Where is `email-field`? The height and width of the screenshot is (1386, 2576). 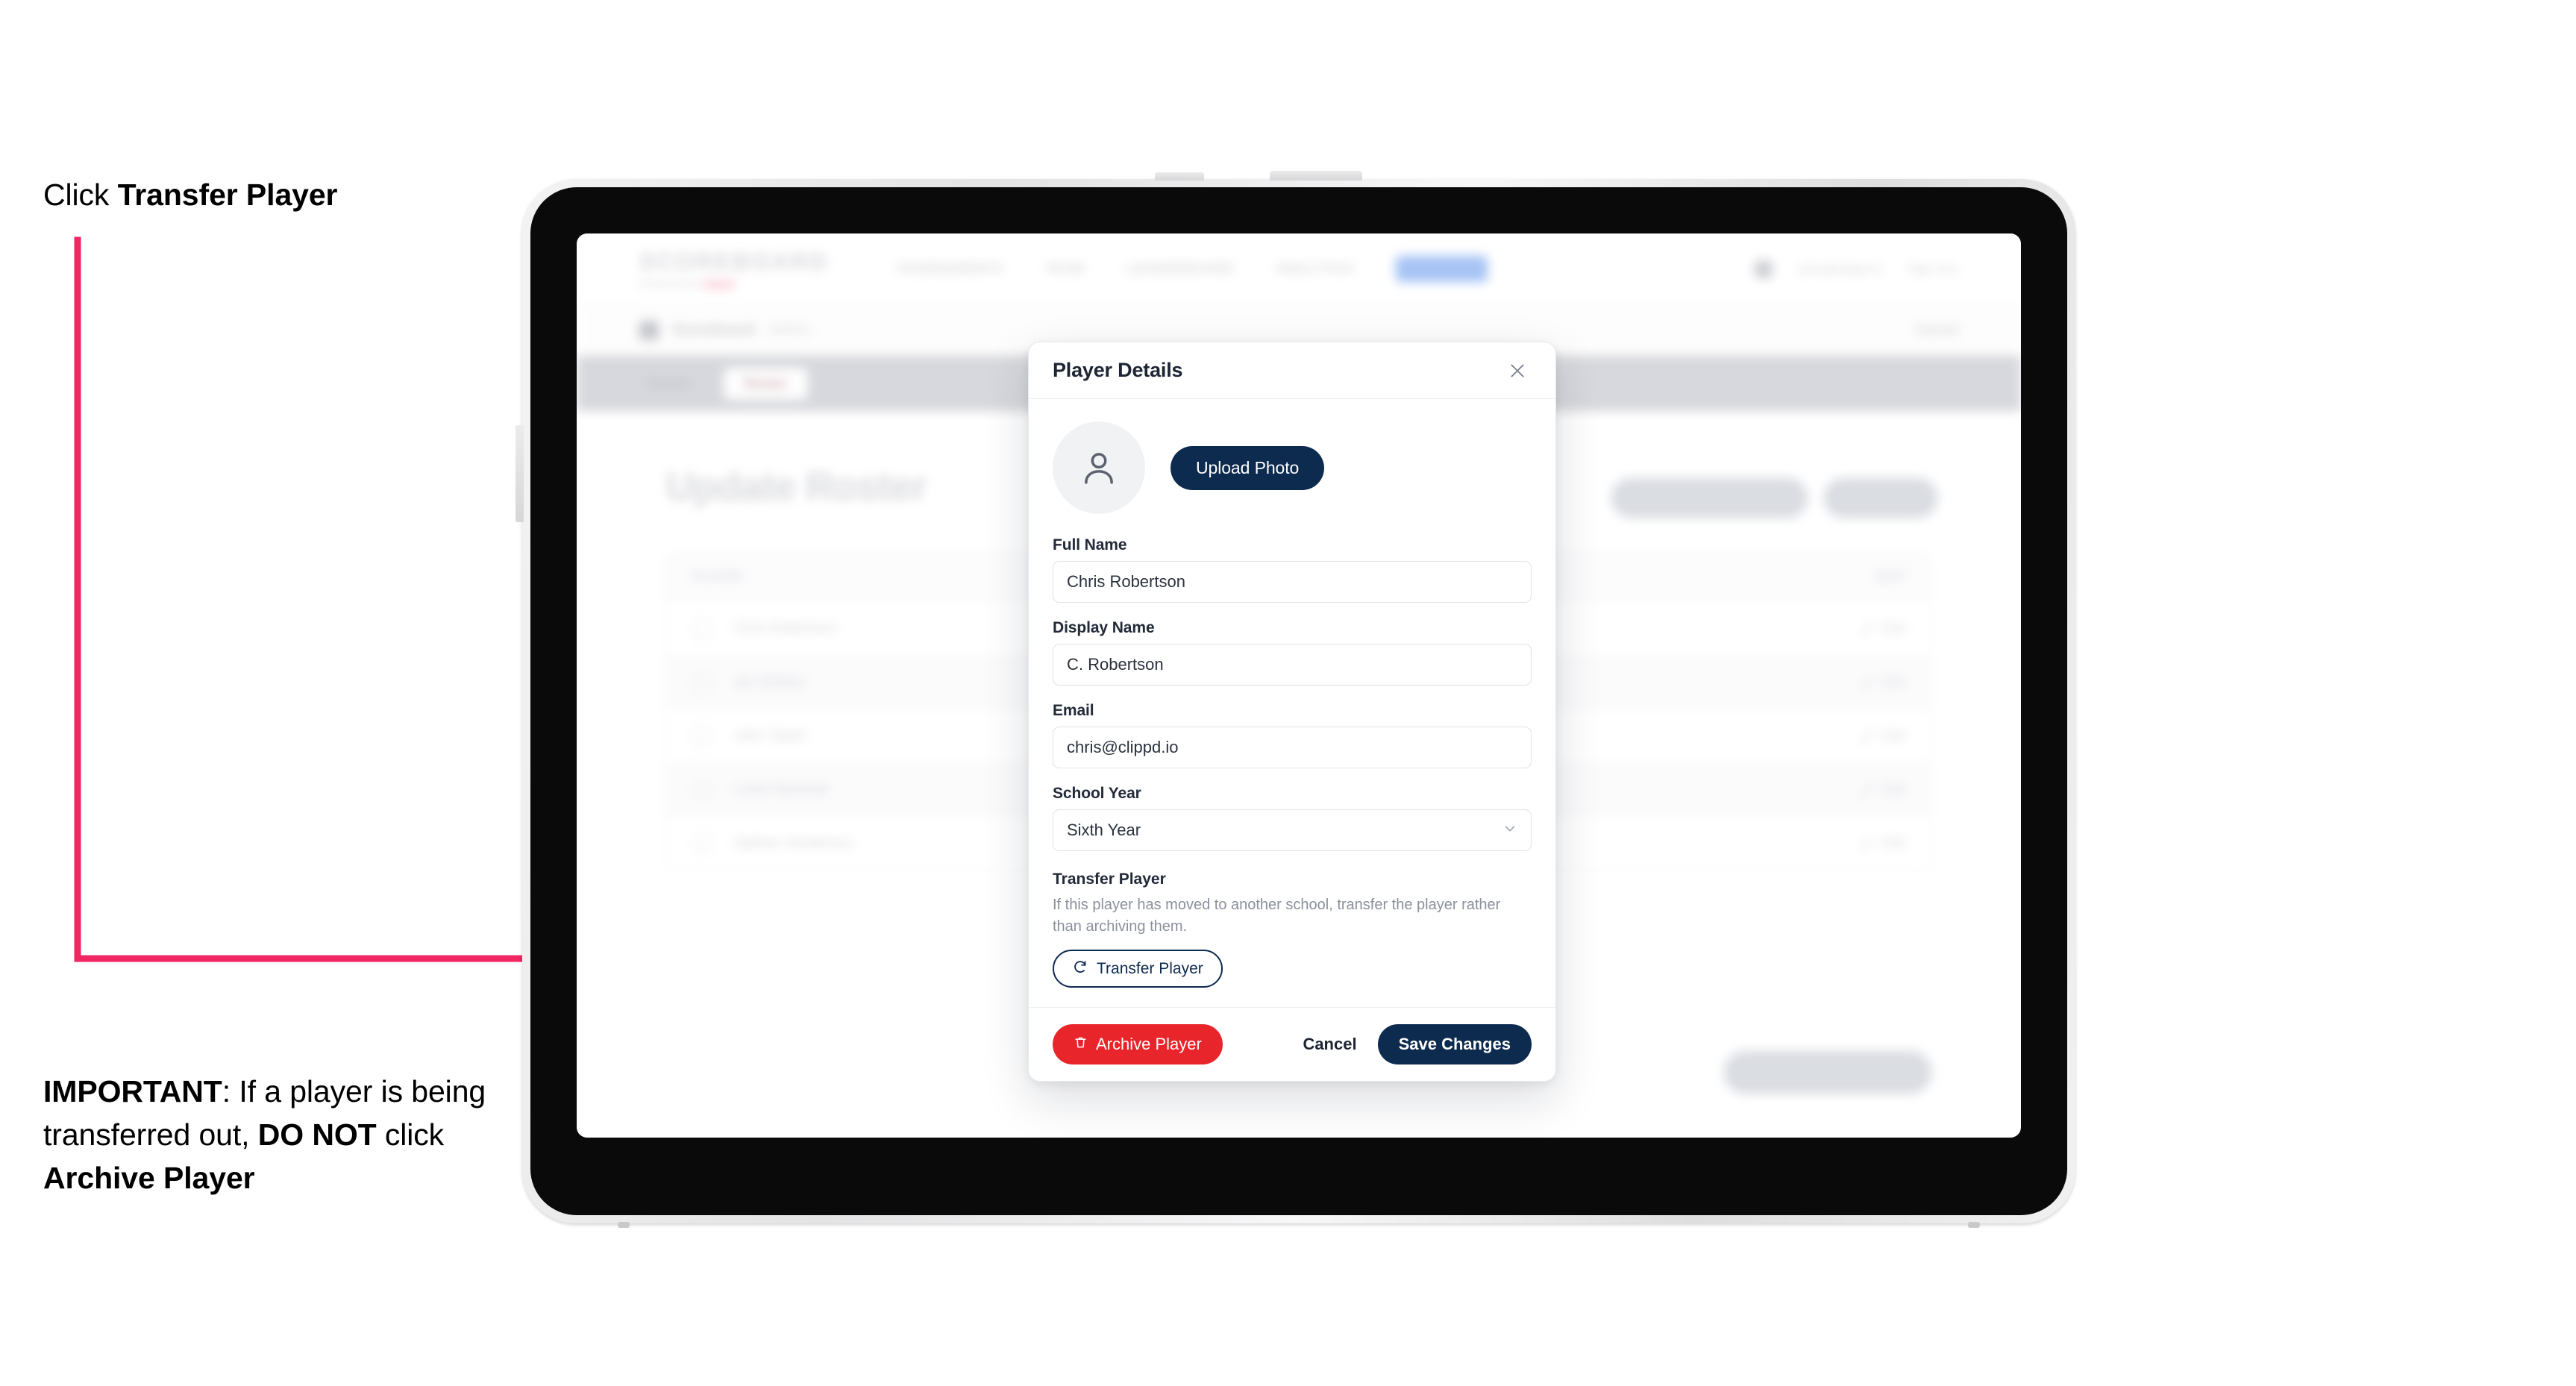 email-field is located at coordinates (1292, 747).